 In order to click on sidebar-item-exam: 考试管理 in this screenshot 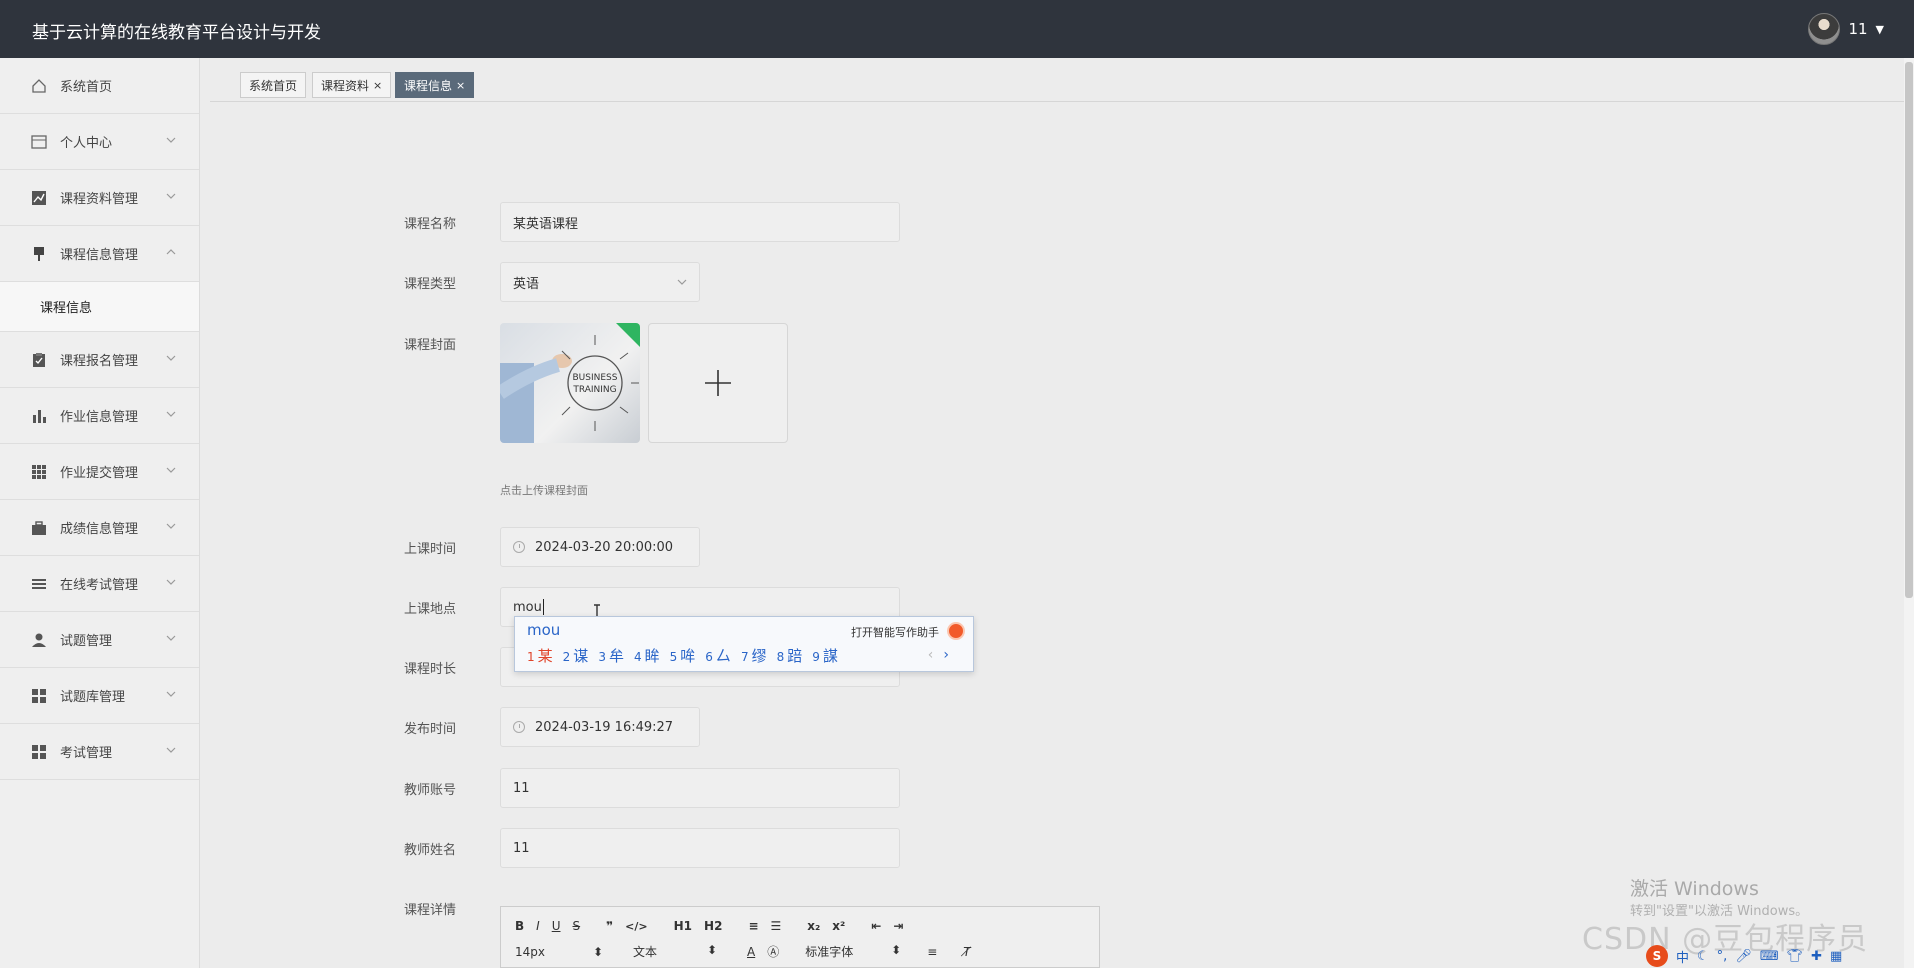, I will do `click(99, 752)`.